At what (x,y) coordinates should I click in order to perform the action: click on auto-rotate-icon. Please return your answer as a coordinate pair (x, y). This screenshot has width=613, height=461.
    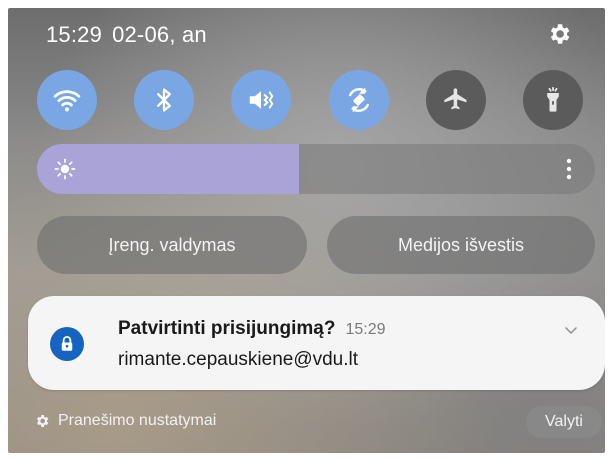
    Looking at the image, I should click on (358, 100).